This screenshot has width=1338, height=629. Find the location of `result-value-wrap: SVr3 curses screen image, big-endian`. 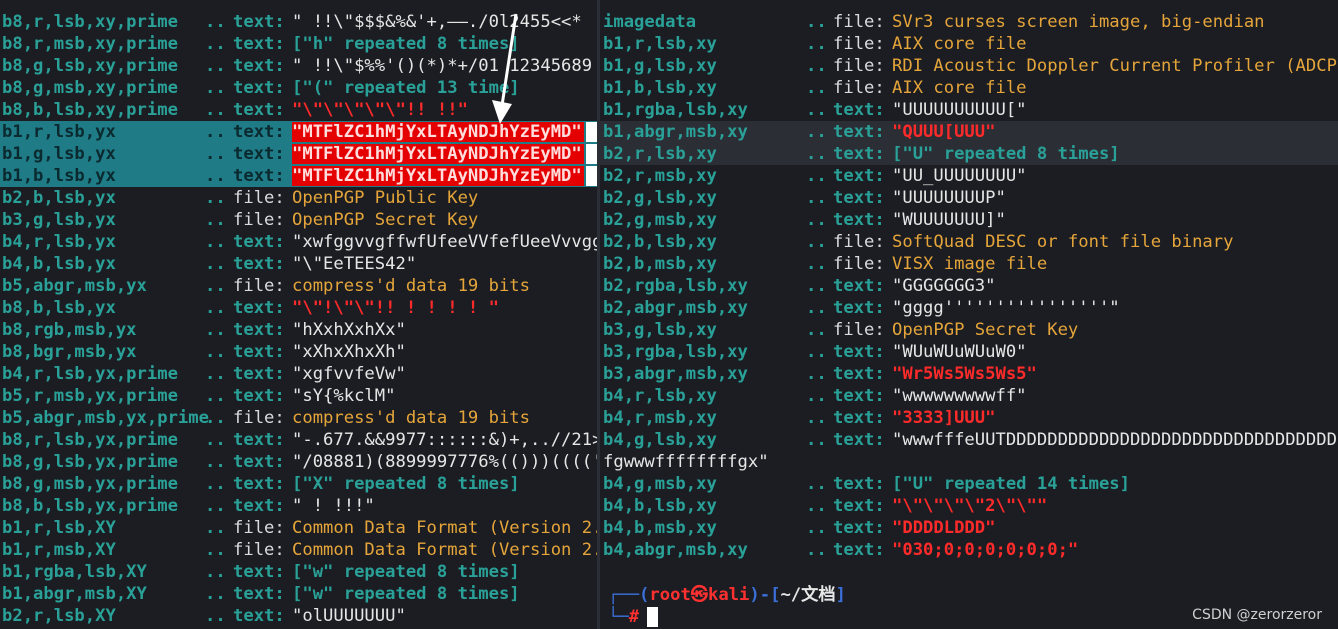

result-value-wrap: SVr3 curses screen image, big-endian is located at coordinates (1078, 22).